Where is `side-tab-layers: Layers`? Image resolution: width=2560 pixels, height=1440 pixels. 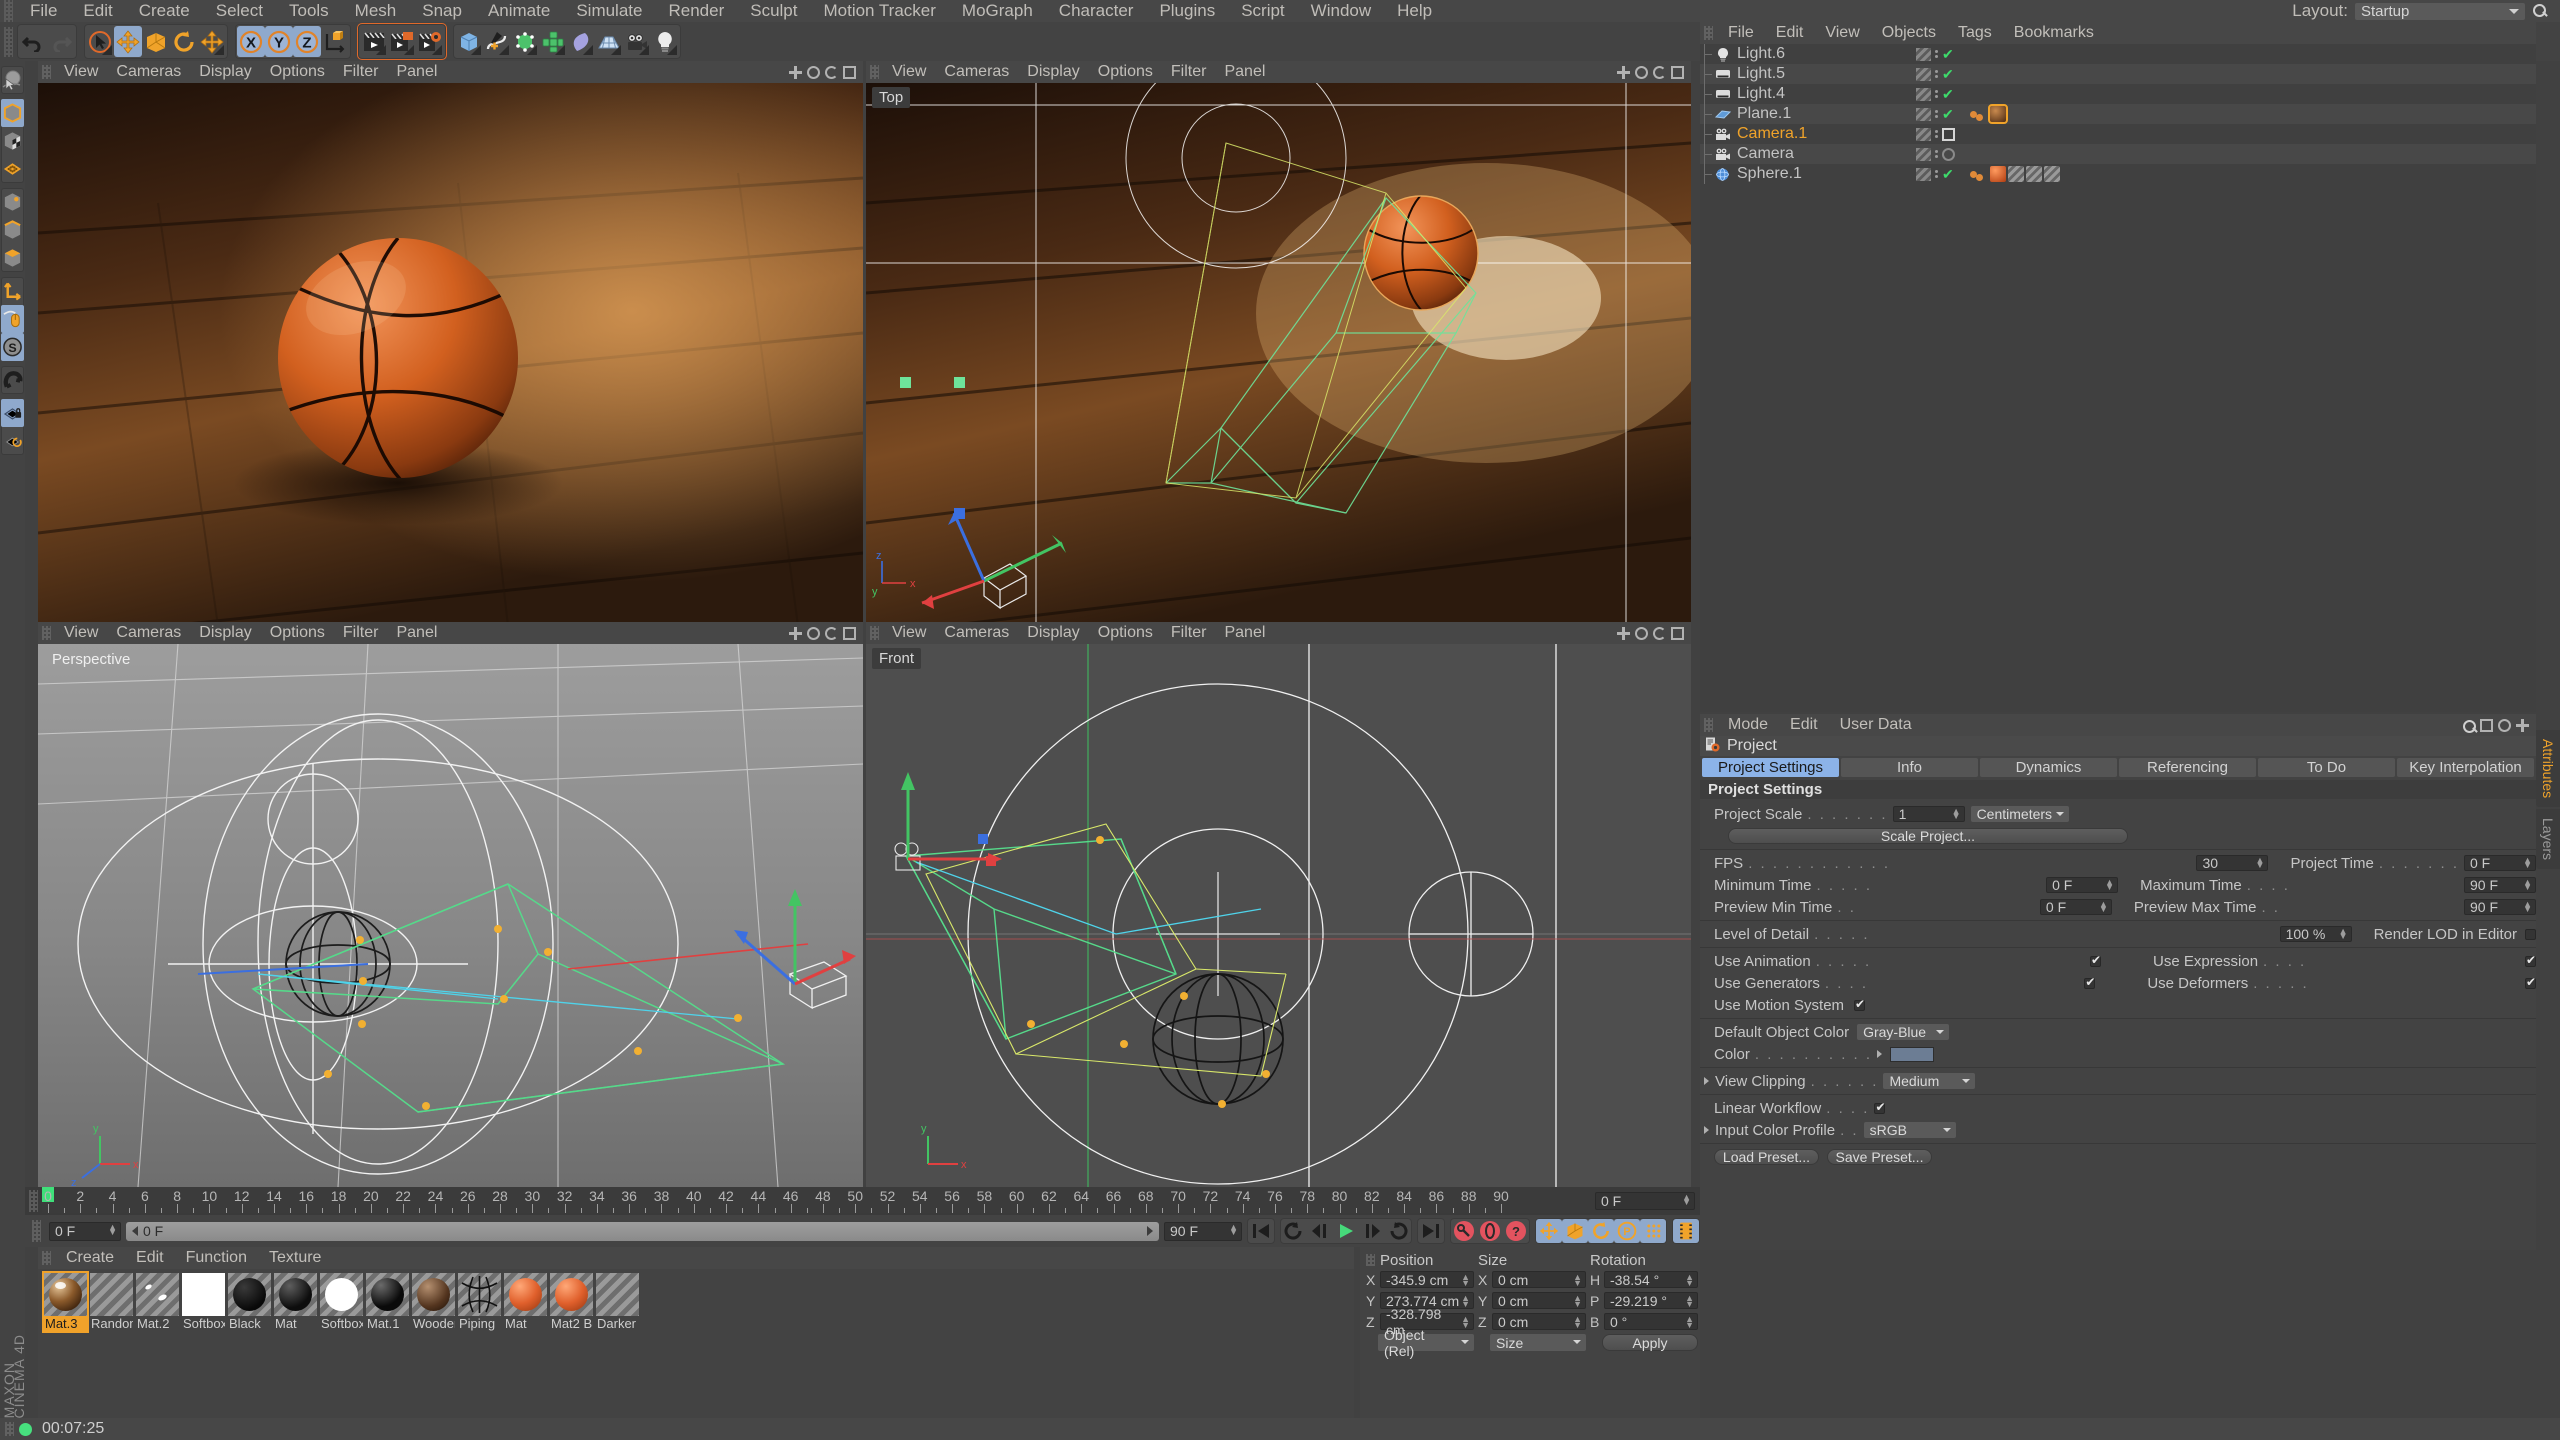
side-tab-layers: Layers is located at coordinates (2548, 839).